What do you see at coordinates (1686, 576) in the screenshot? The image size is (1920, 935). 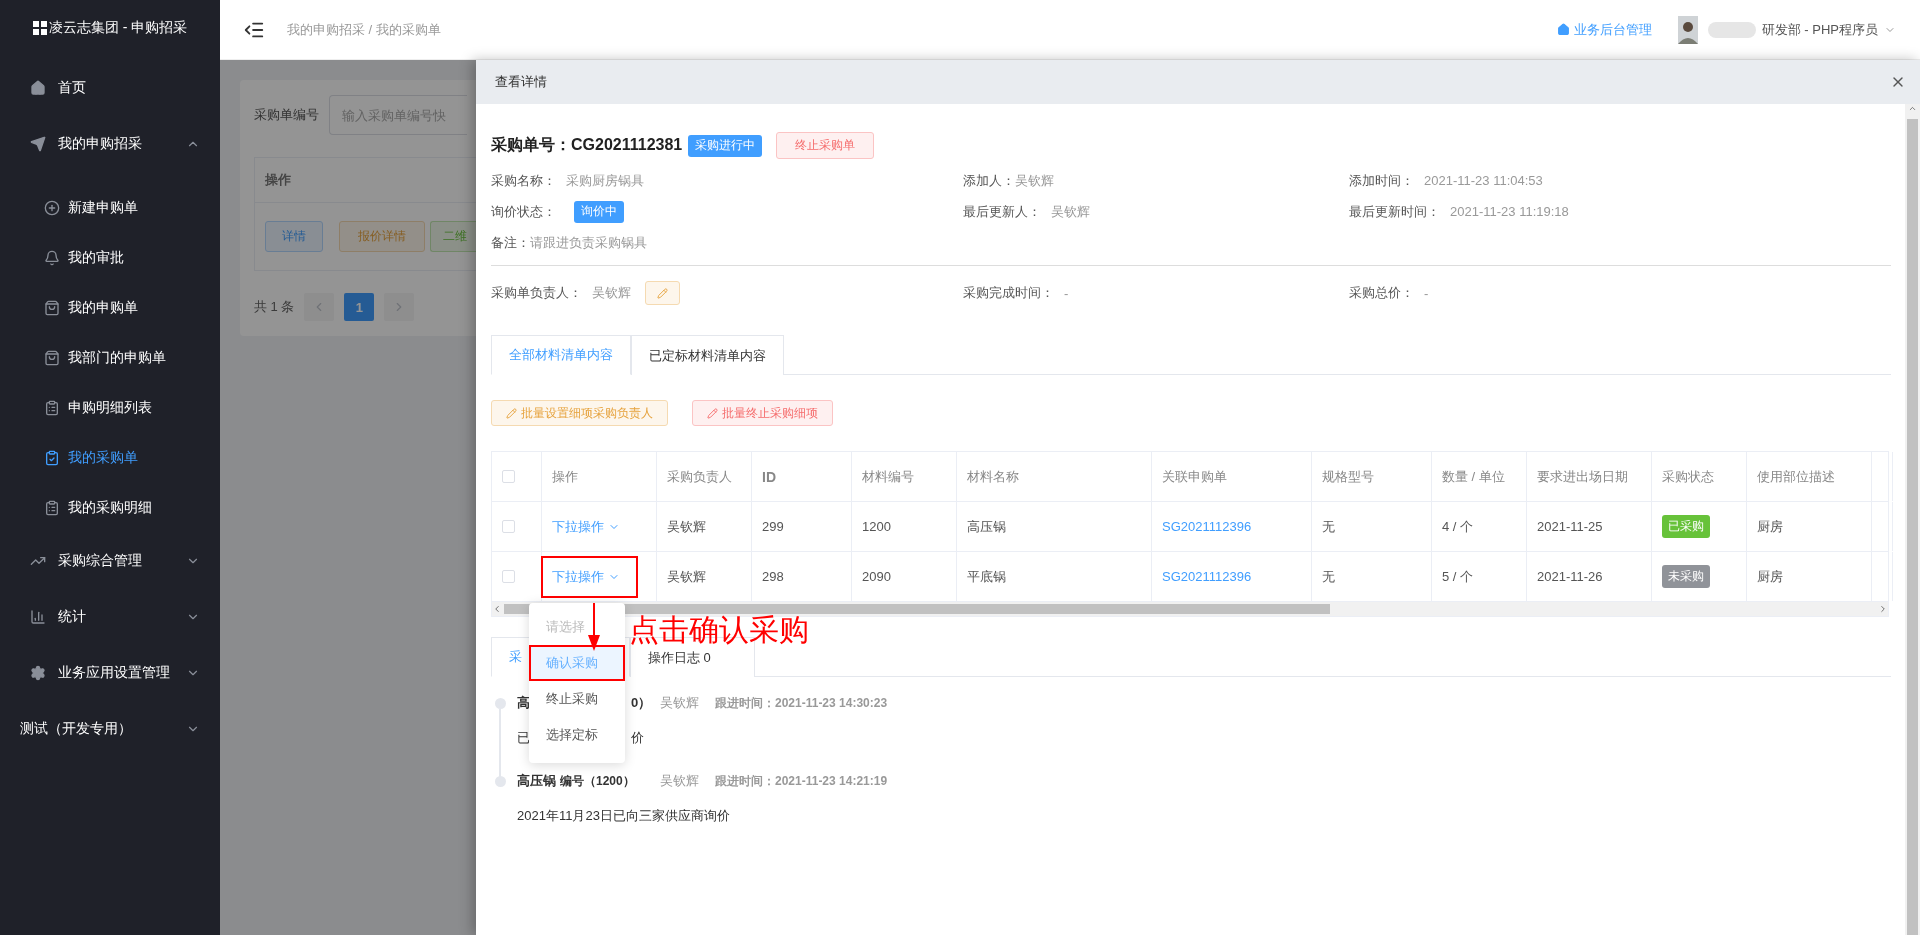 I see `status-tag: 未采购` at bounding box center [1686, 576].